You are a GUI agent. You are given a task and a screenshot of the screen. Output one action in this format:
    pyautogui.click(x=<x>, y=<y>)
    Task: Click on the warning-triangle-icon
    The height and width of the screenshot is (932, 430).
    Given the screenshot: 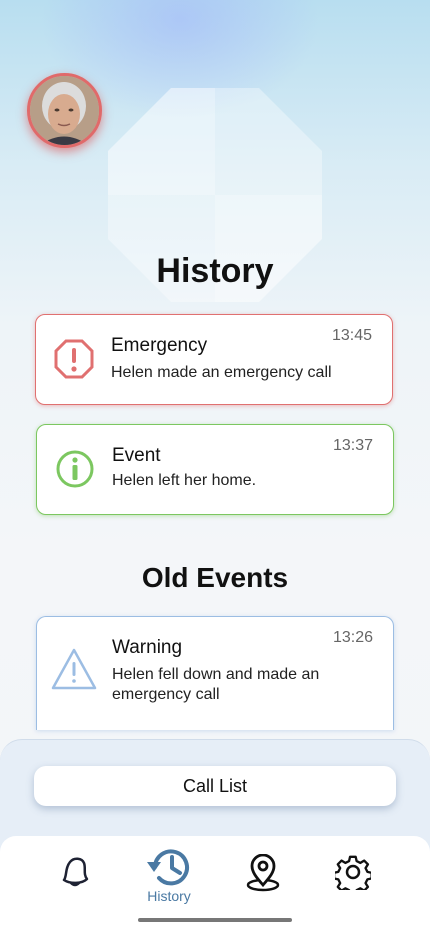 What is the action you would take?
    pyautogui.click(x=74, y=669)
    